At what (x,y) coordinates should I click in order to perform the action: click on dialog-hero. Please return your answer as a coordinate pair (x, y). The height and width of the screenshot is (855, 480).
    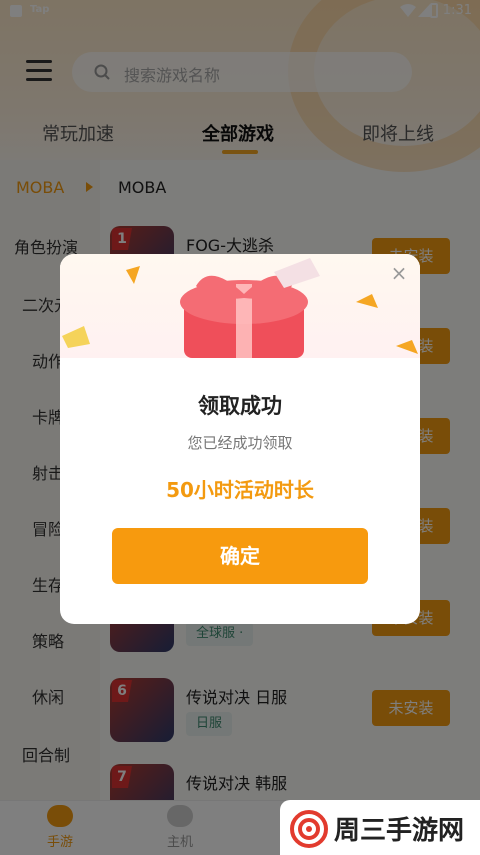
    Looking at the image, I should click on (240, 306).